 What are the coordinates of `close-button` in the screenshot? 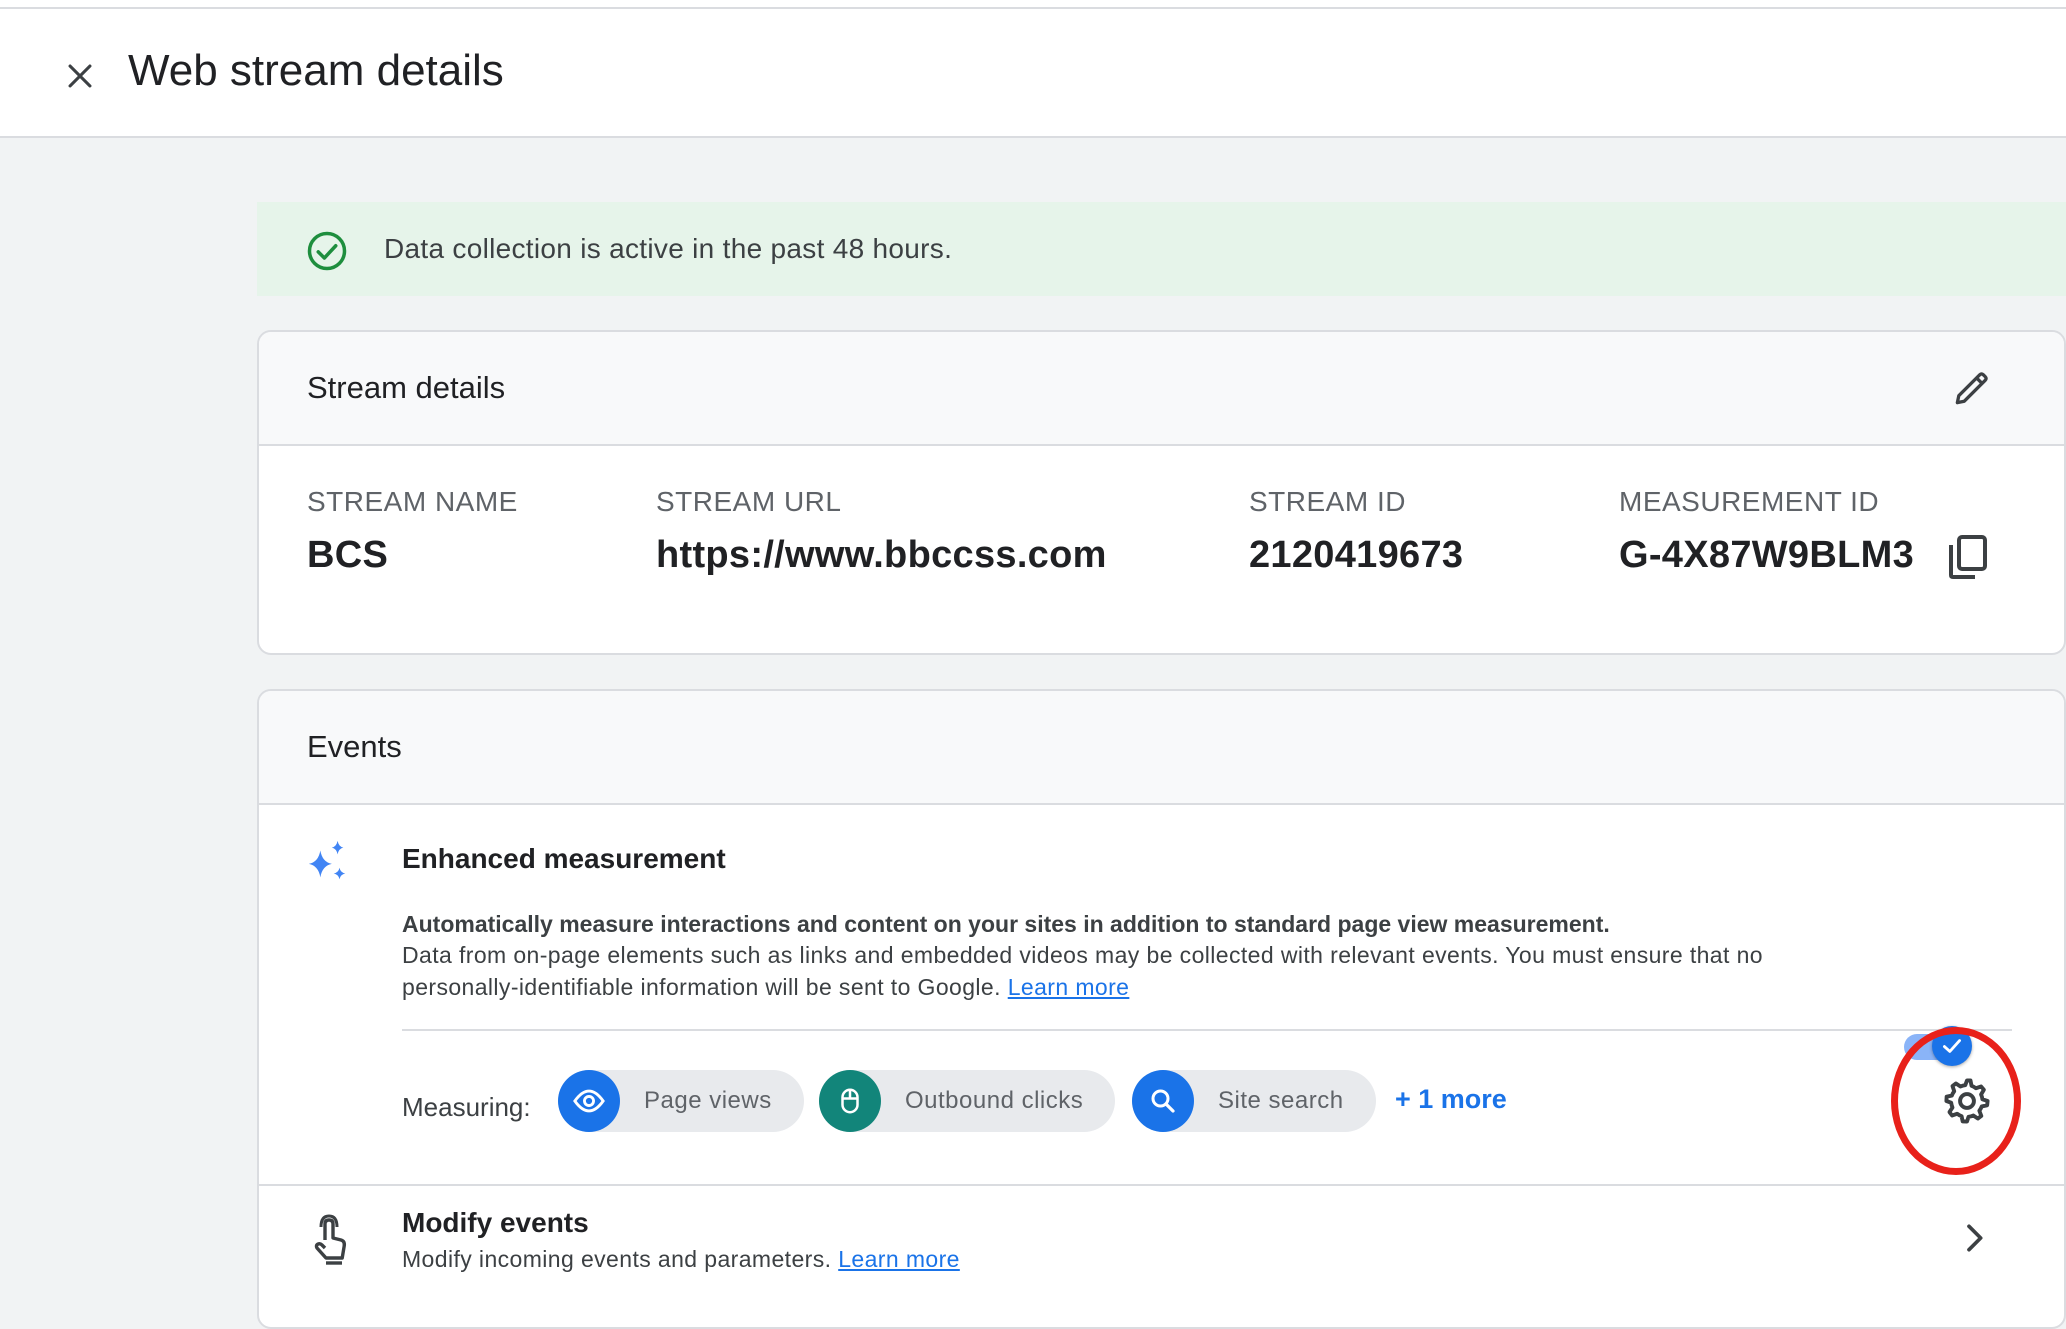 It's located at (80, 76).